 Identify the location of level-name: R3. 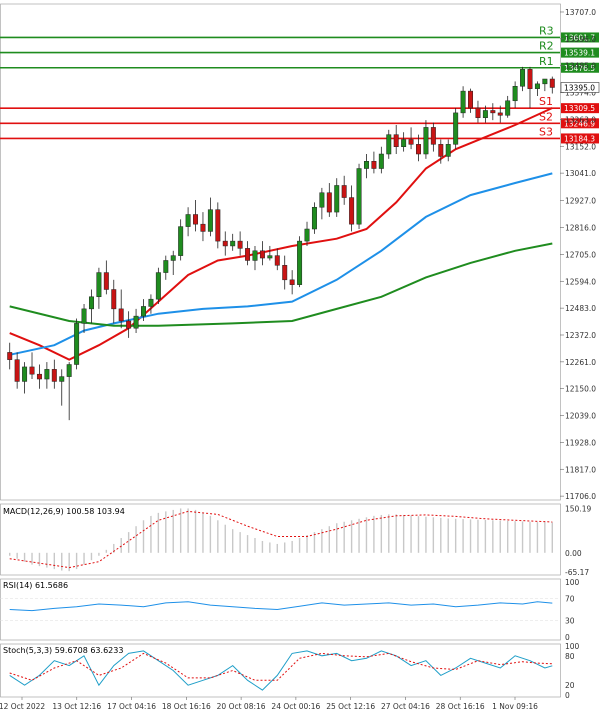
(546, 30).